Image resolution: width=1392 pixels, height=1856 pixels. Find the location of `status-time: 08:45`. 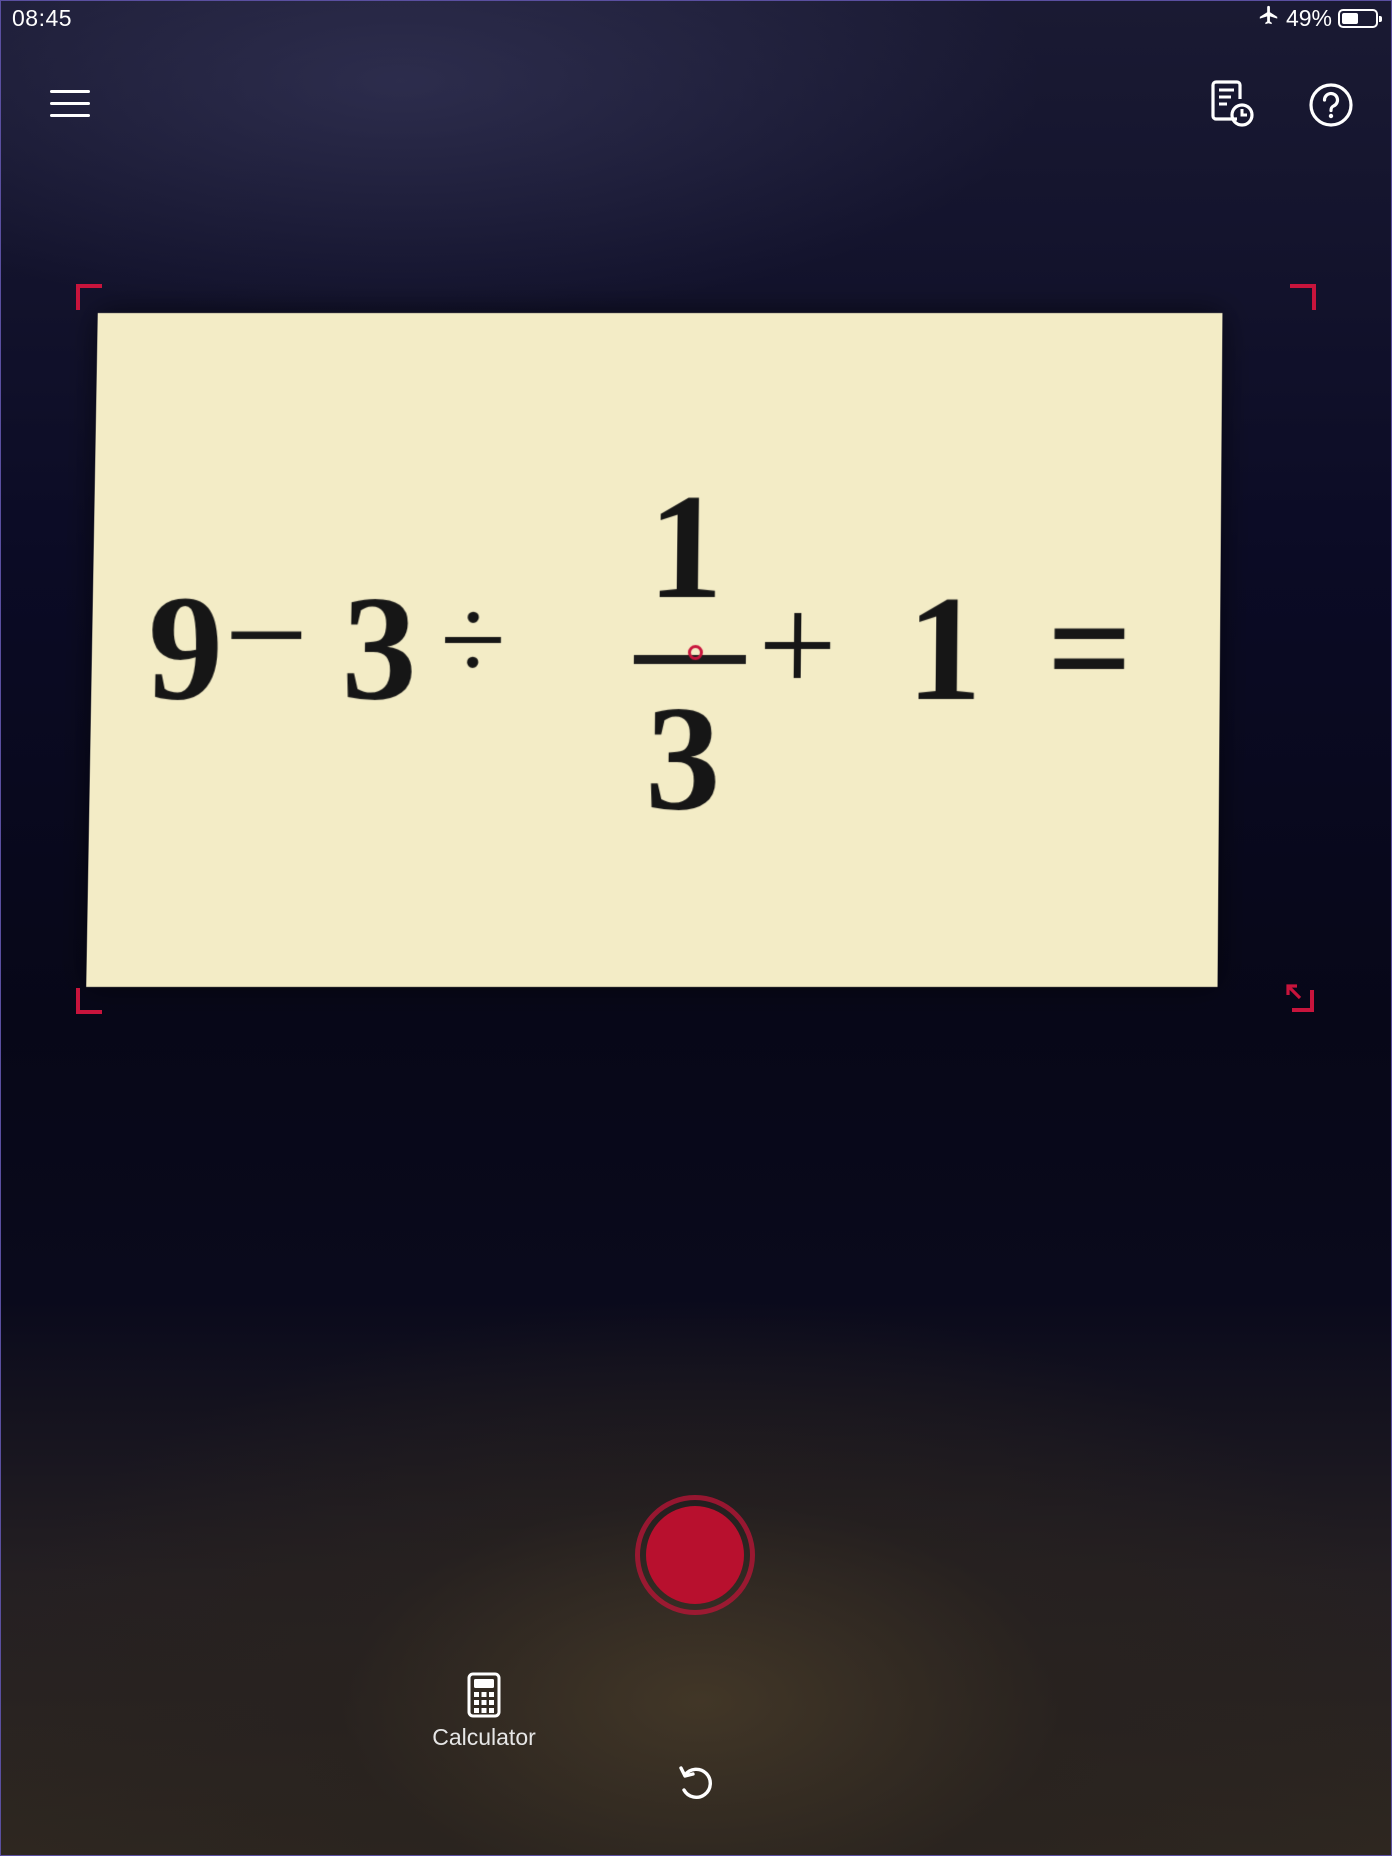

status-time: 08:45 is located at coordinates (42, 18).